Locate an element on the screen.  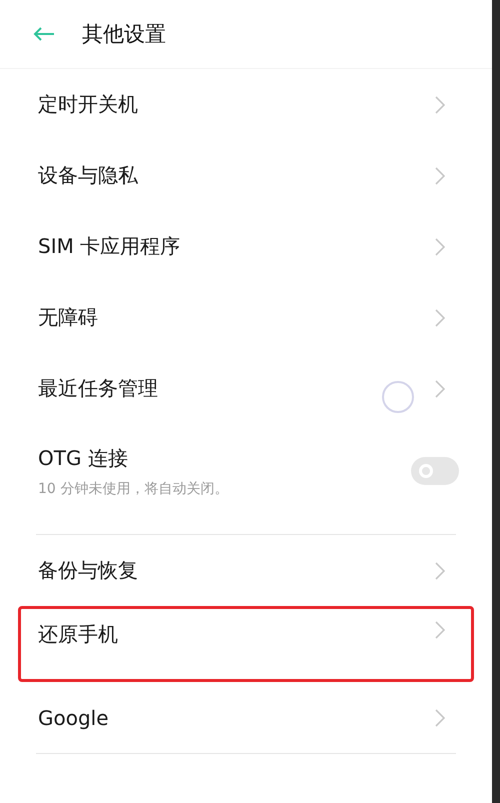
touch-indicator-icon is located at coordinates (398, 397).